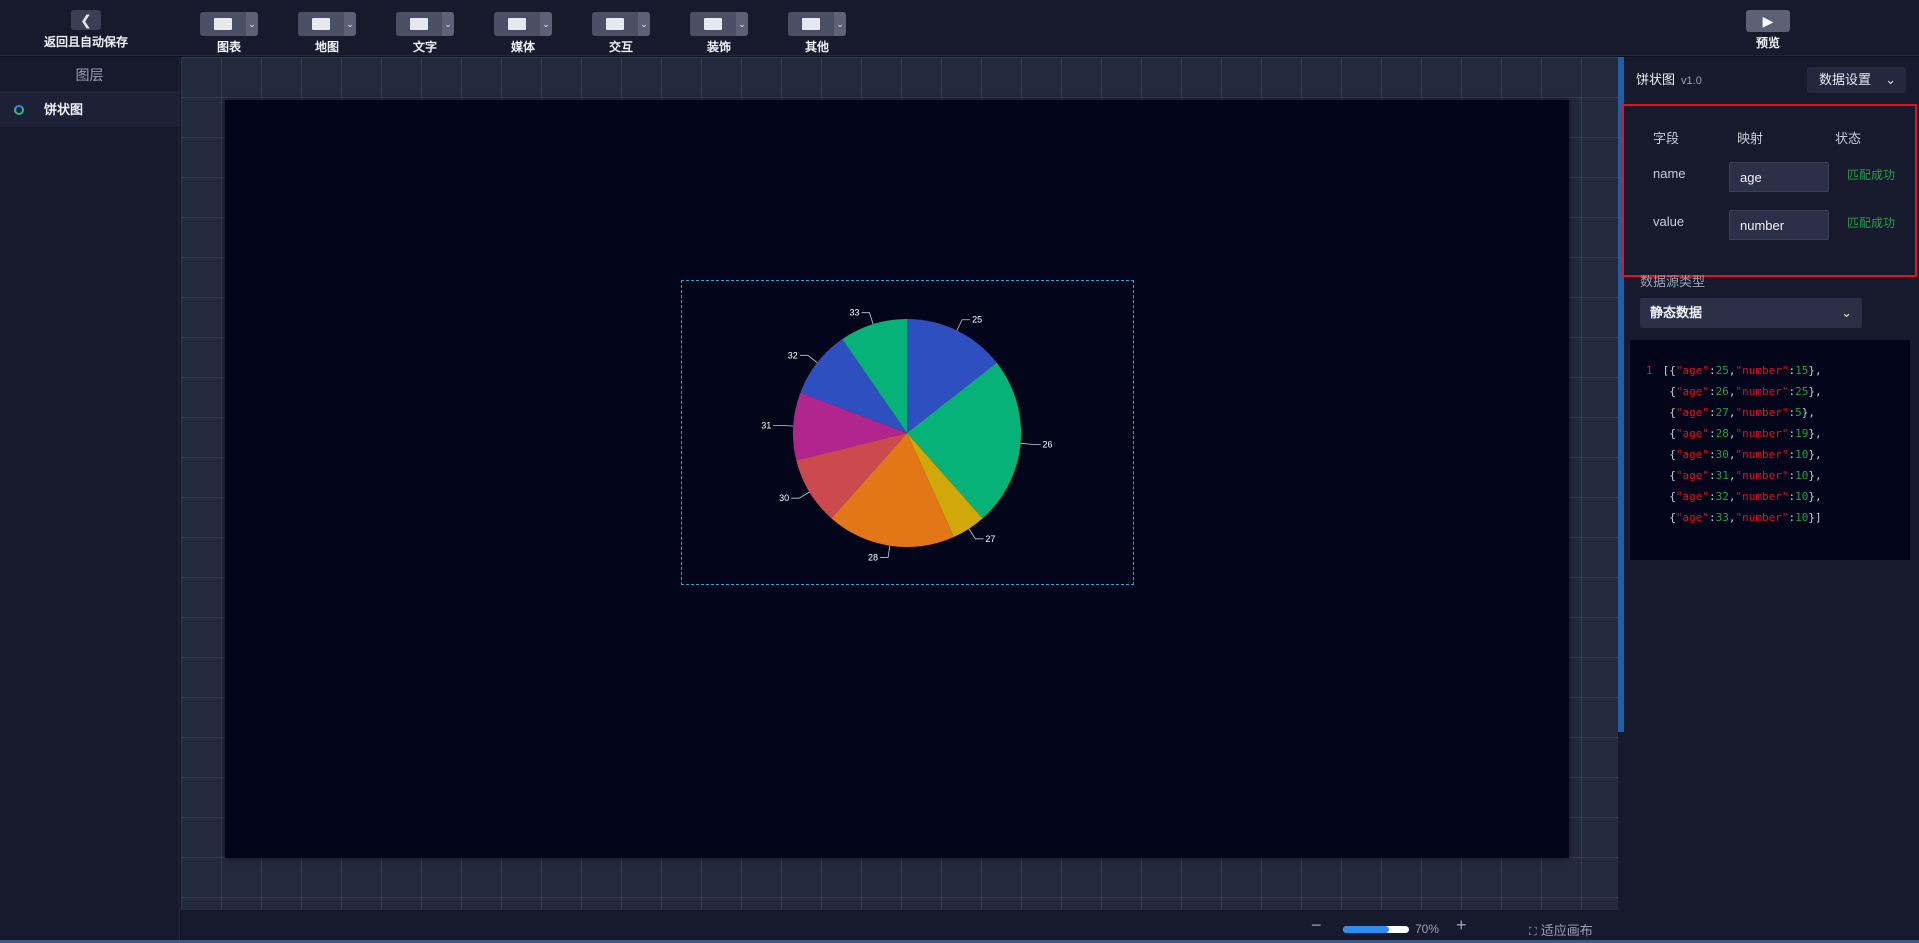  Describe the element at coordinates (86, 20) in the screenshot. I see `chevron-left-icon: ❮` at that location.